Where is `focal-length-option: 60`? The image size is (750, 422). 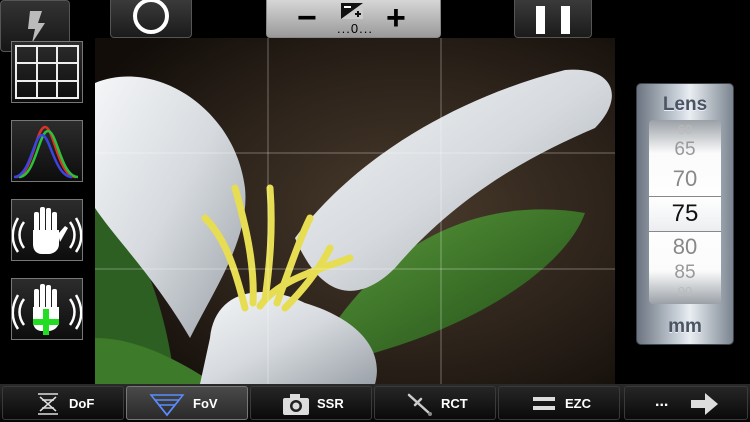 focal-length-option: 60 is located at coordinates (685, 129).